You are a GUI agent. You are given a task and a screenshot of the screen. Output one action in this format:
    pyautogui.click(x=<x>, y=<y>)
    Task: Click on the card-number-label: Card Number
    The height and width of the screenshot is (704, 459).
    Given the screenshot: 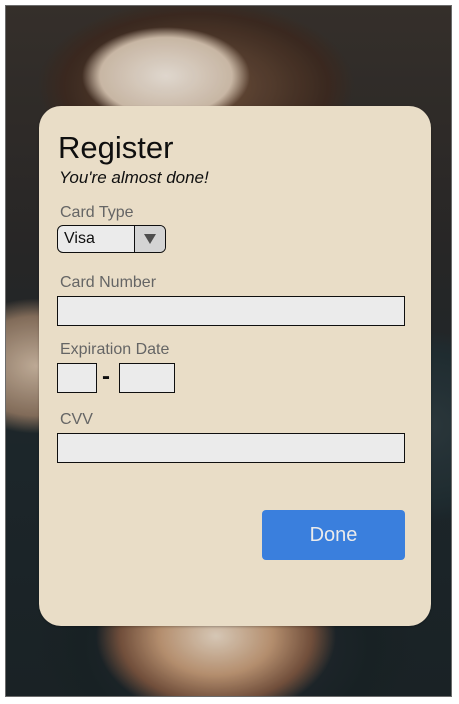 What is the action you would take?
    pyautogui.click(x=108, y=282)
    